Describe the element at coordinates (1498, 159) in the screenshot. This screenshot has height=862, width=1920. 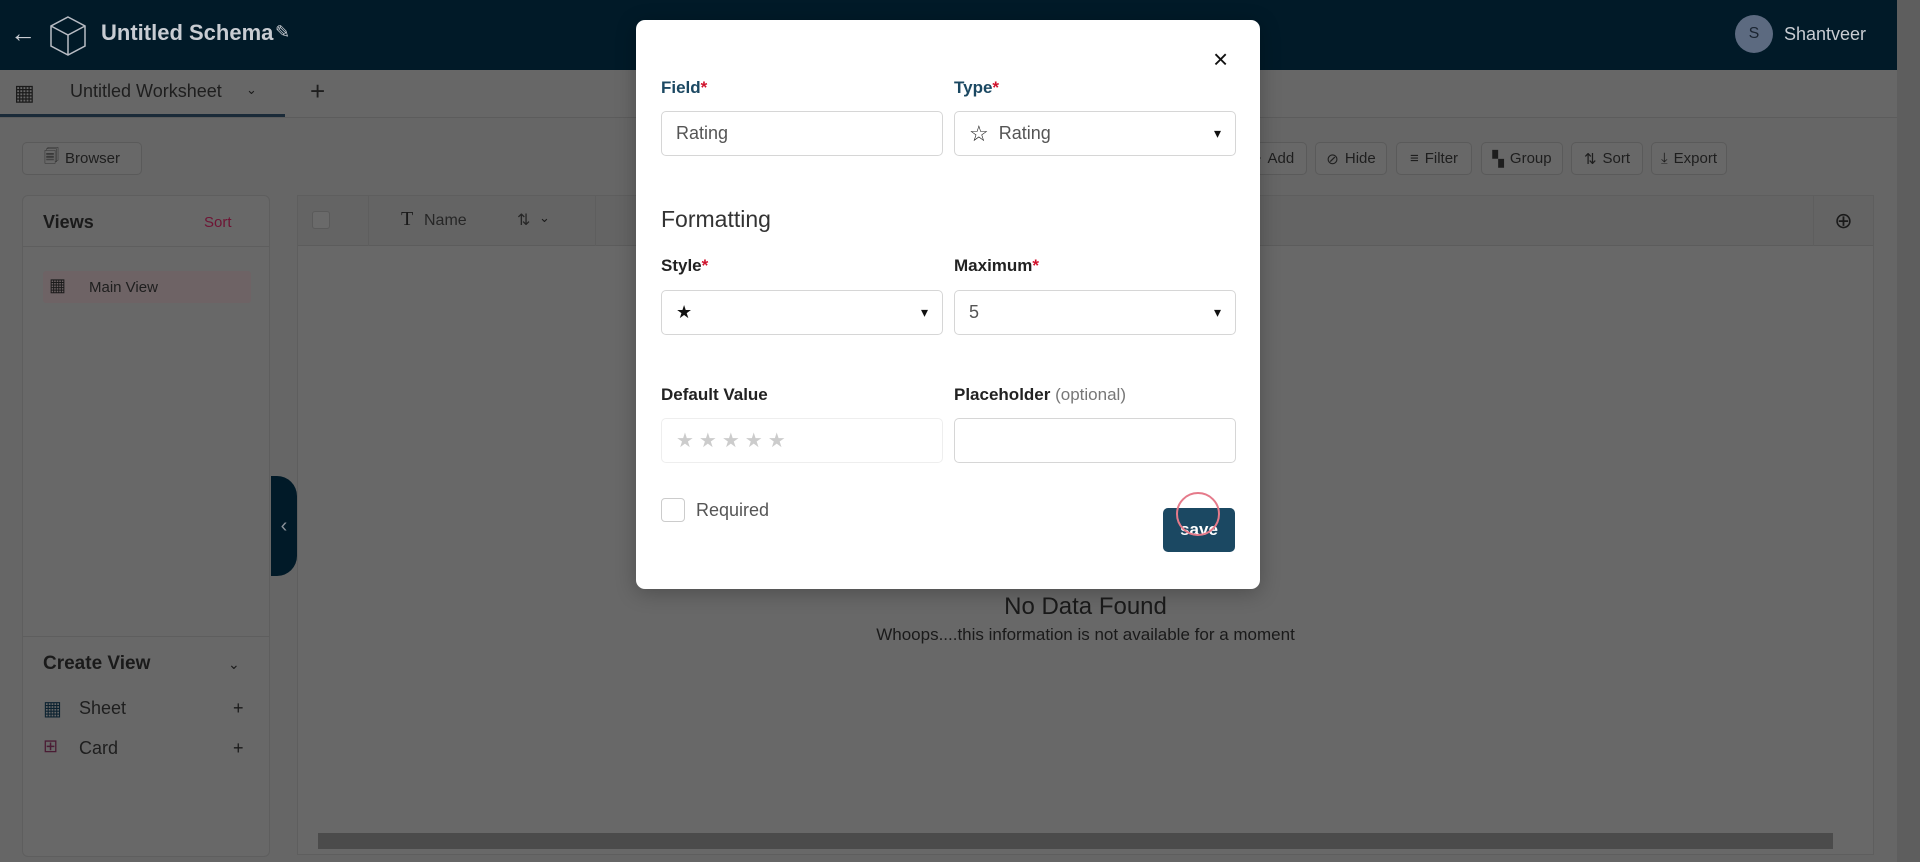
I see `group-icon: ▚` at that location.